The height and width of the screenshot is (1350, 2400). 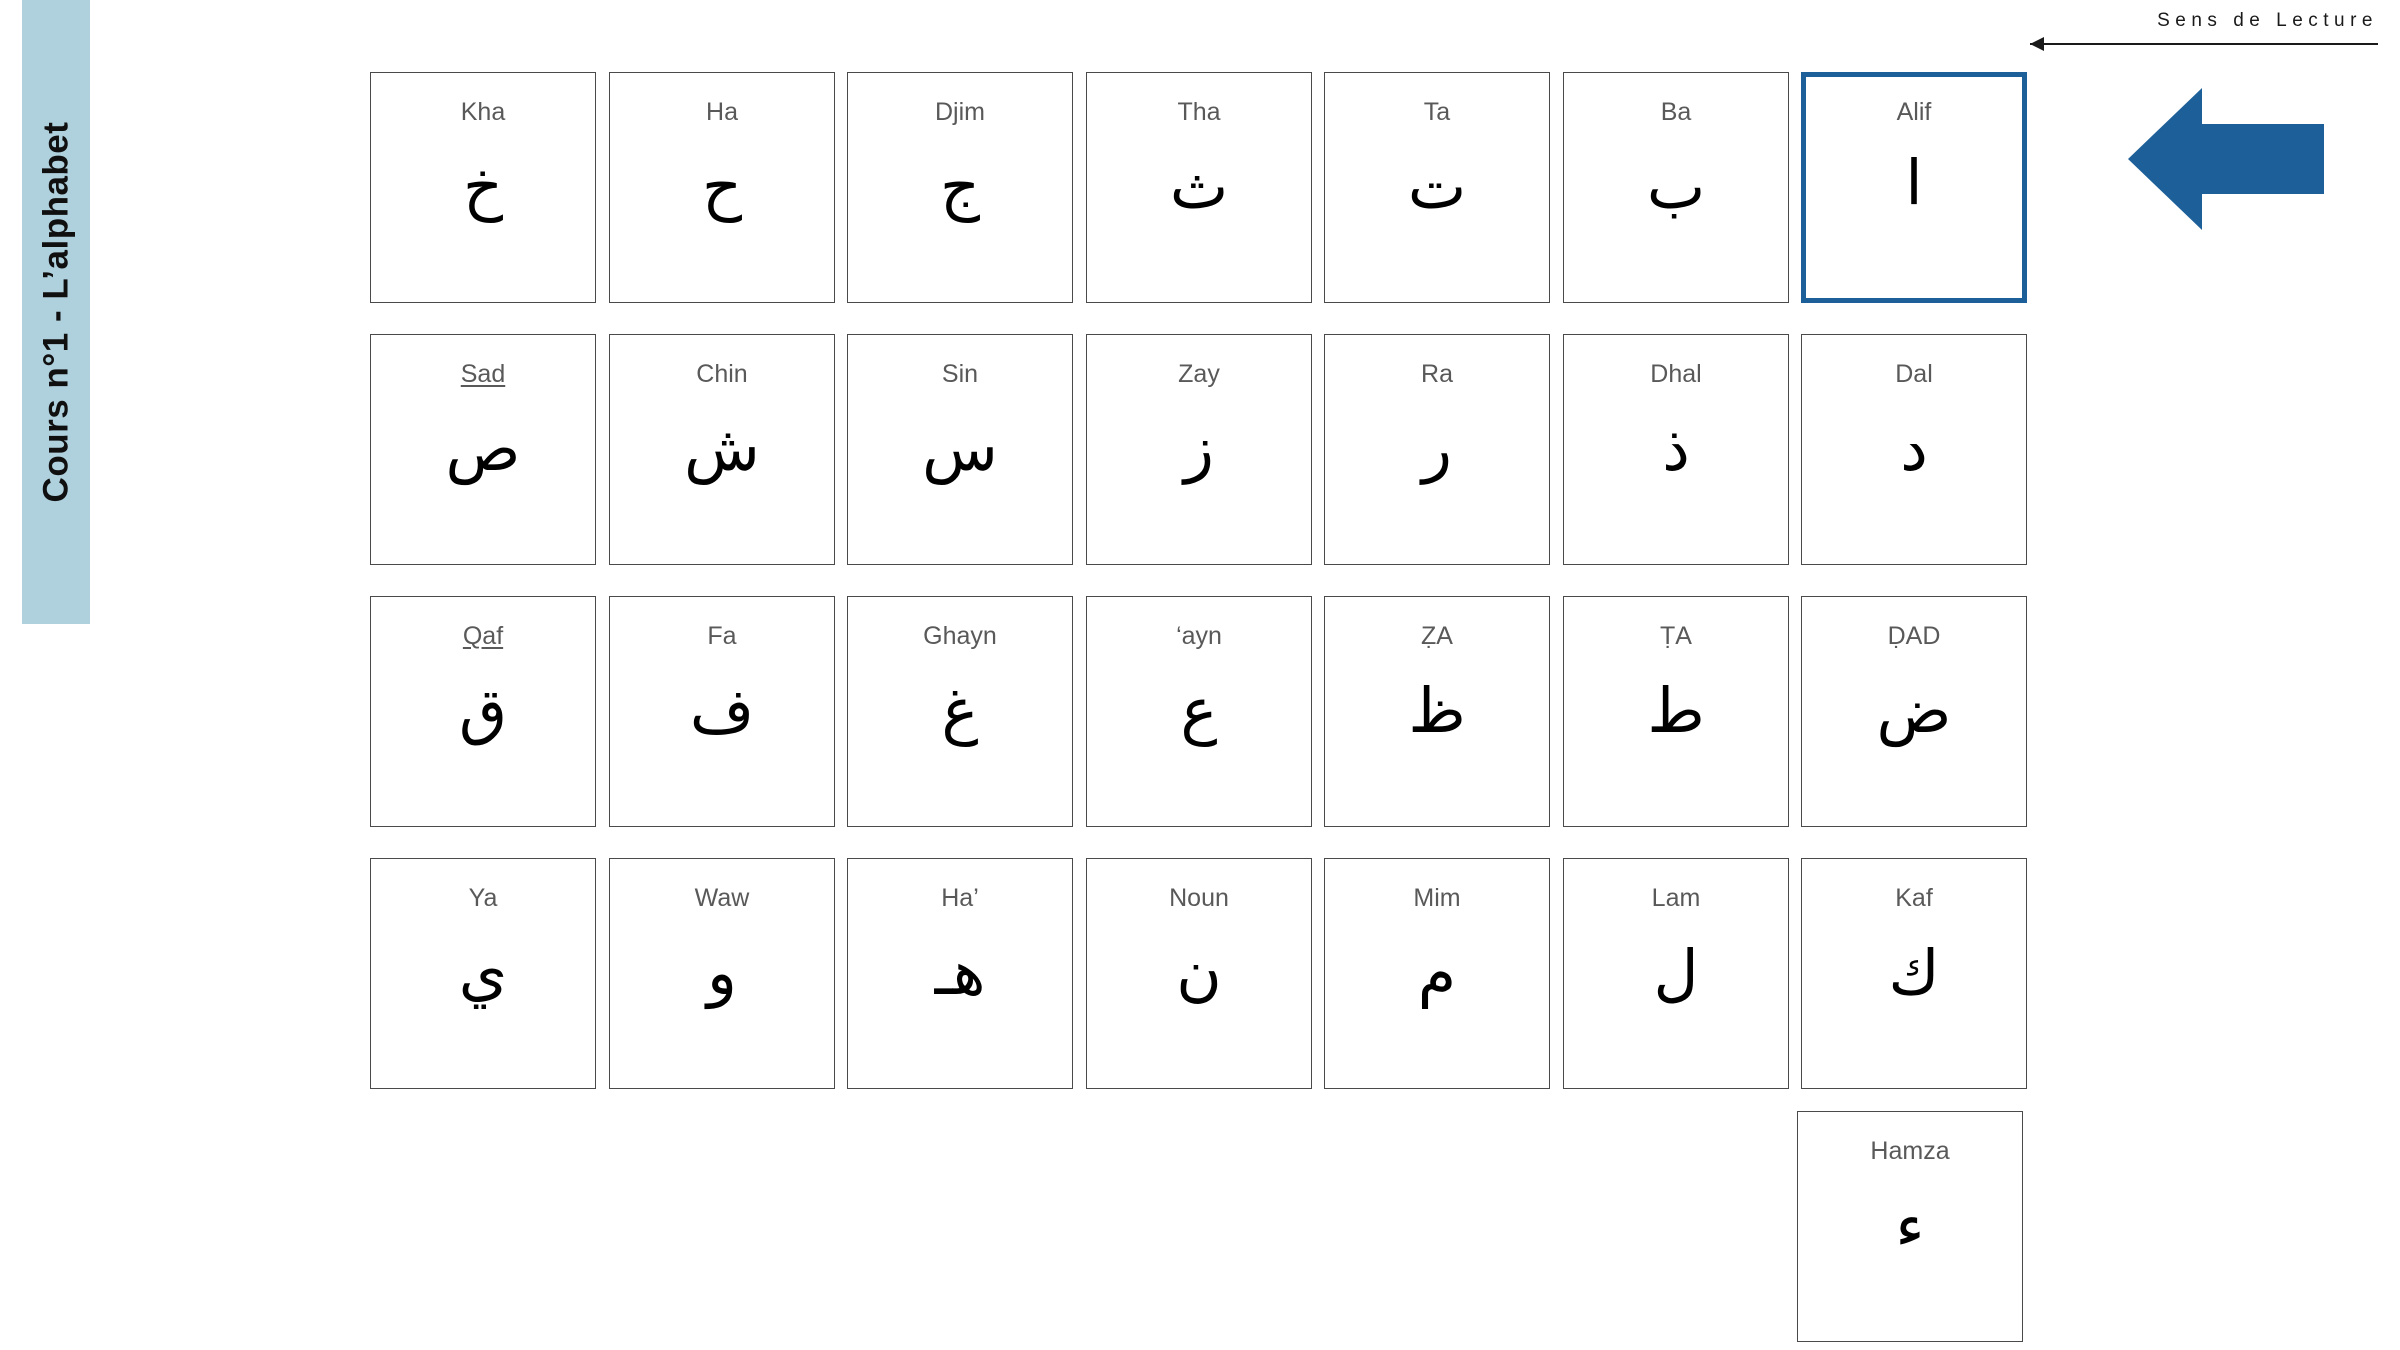 I want to click on sidebar-color-band, so click(x=56, y=312).